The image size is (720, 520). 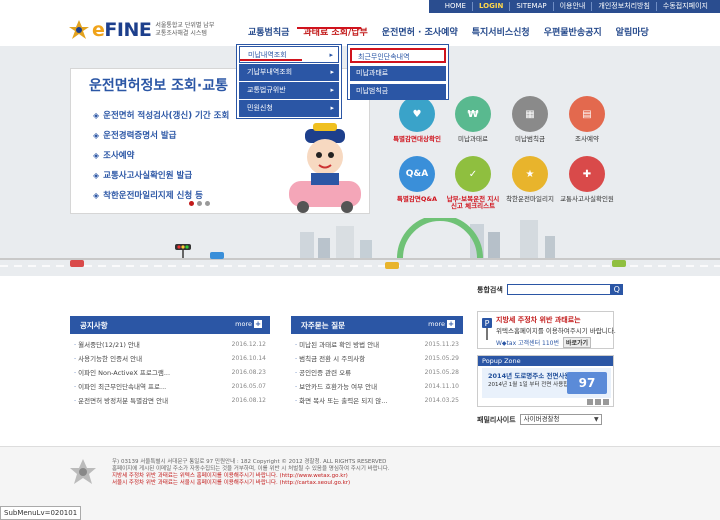 I want to click on tile-unpaid-fine: ▦ 미납범칙금, so click(x=530, y=119).